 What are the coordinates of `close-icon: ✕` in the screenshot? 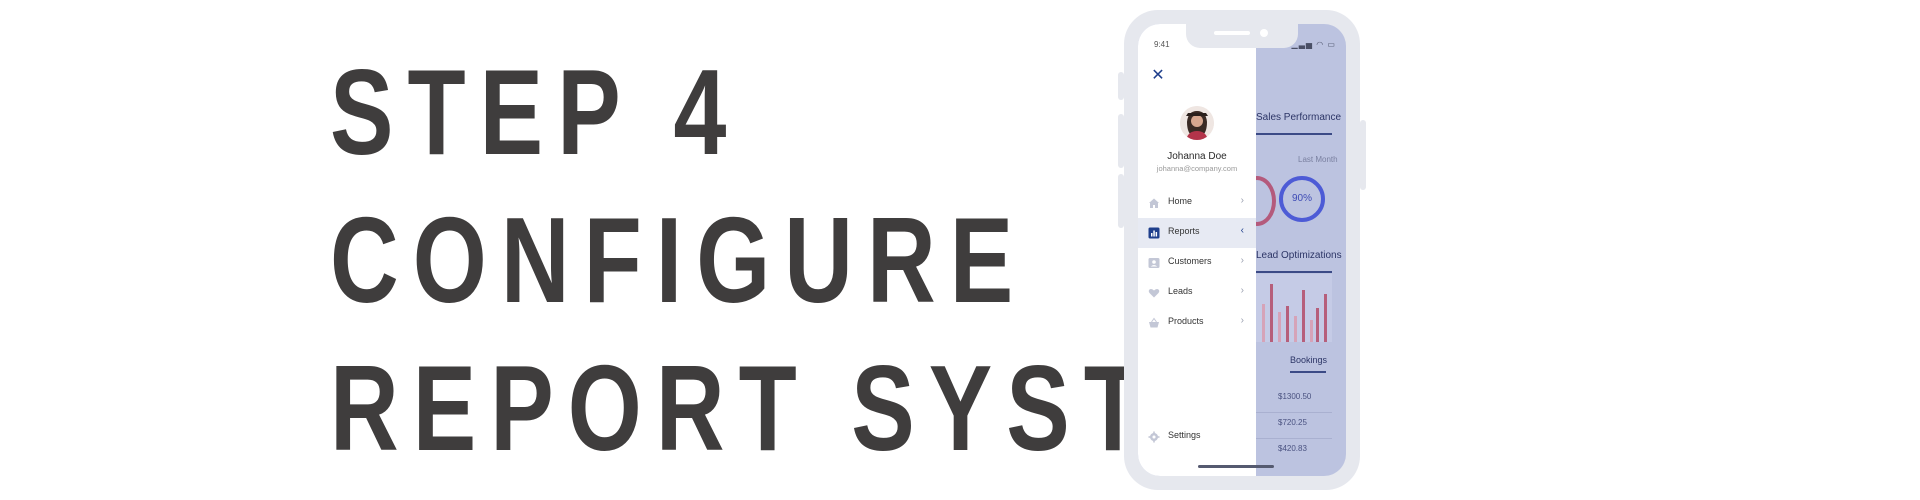 It's located at (1158, 76).